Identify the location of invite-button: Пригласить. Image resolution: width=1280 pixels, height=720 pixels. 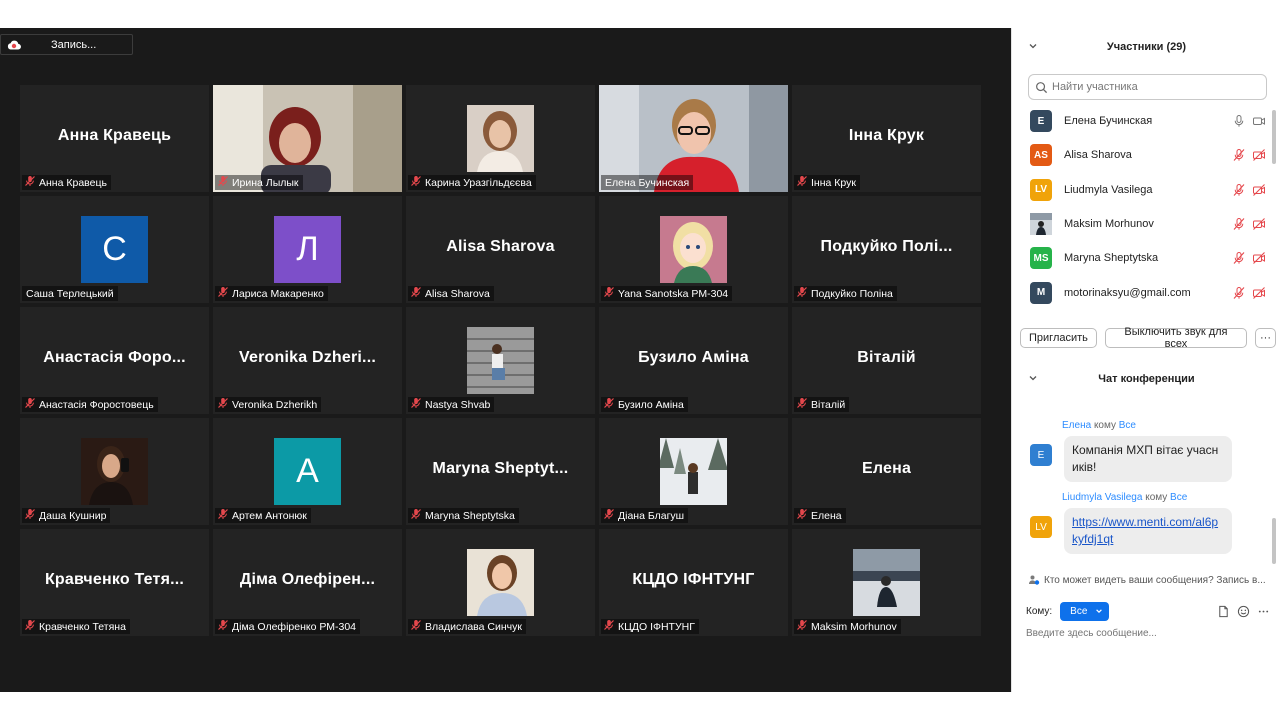
(1058, 338).